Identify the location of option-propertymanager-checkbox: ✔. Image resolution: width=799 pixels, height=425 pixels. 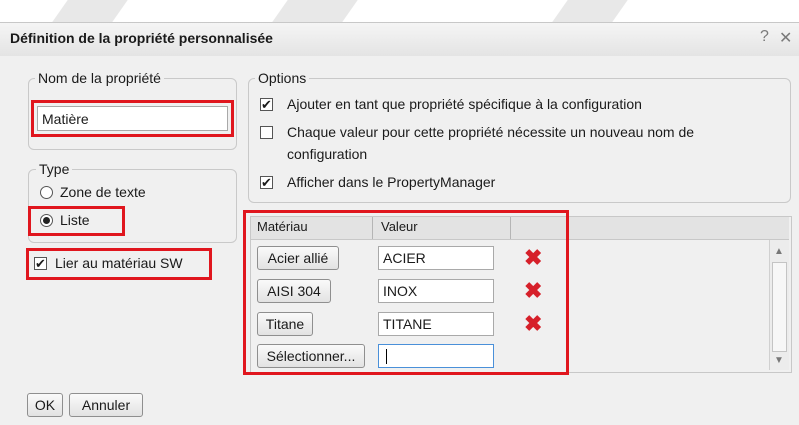
(266, 182).